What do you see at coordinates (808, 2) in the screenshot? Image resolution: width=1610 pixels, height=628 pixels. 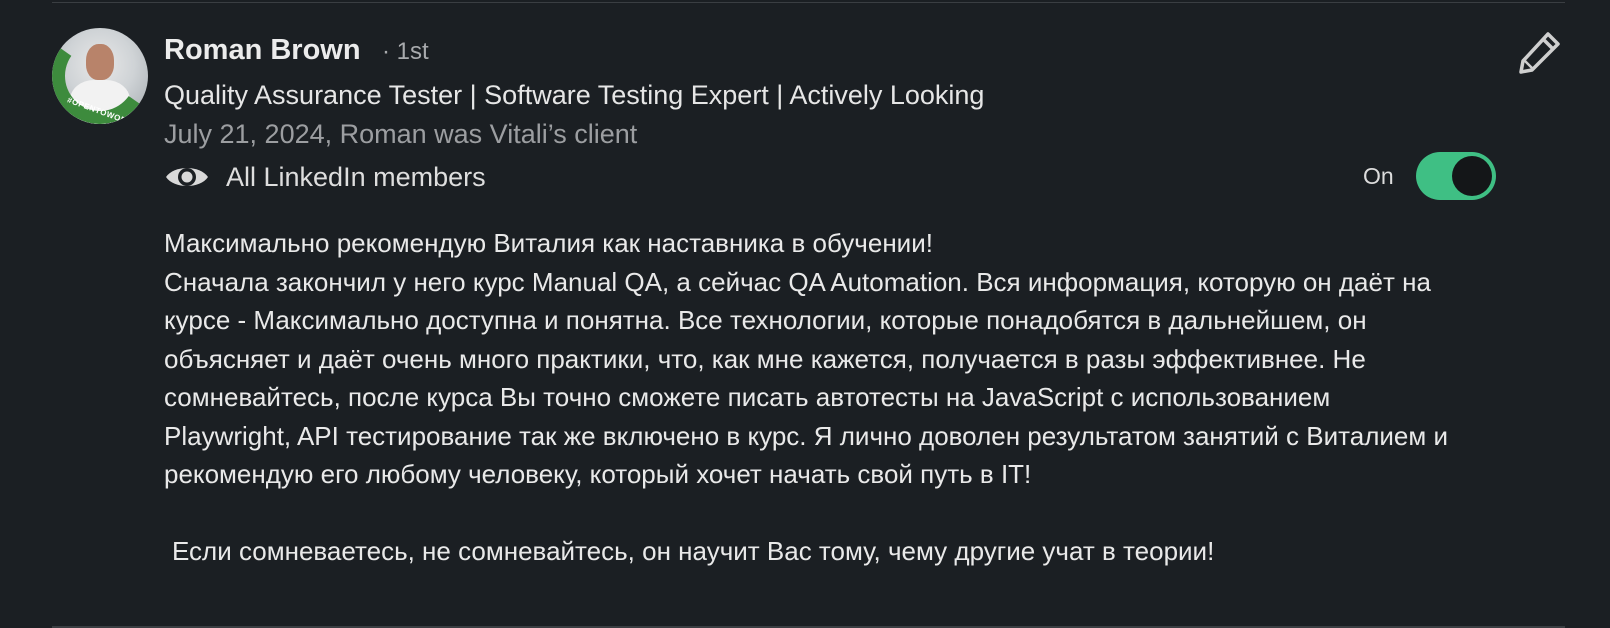 I see `divider` at bounding box center [808, 2].